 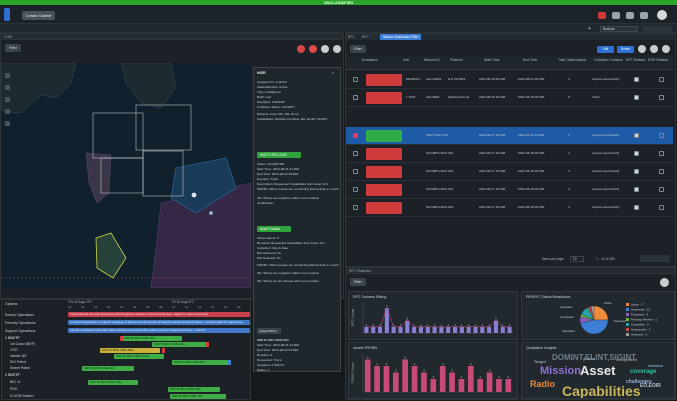 I want to click on column-header: End Time, so click(x=530, y=60).